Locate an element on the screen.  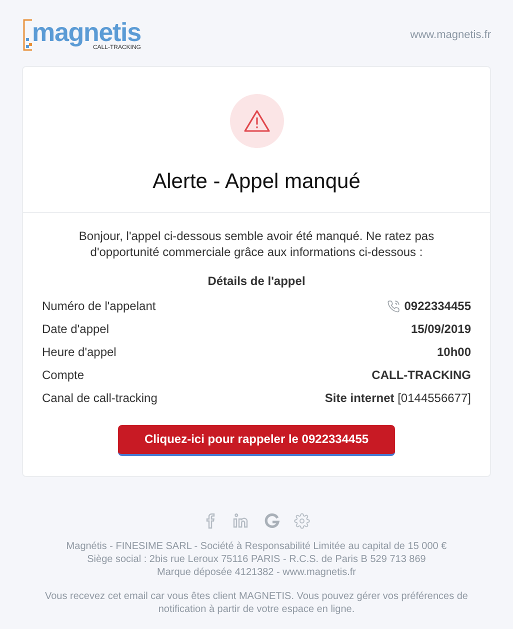
warning-icon is located at coordinates (256, 121).